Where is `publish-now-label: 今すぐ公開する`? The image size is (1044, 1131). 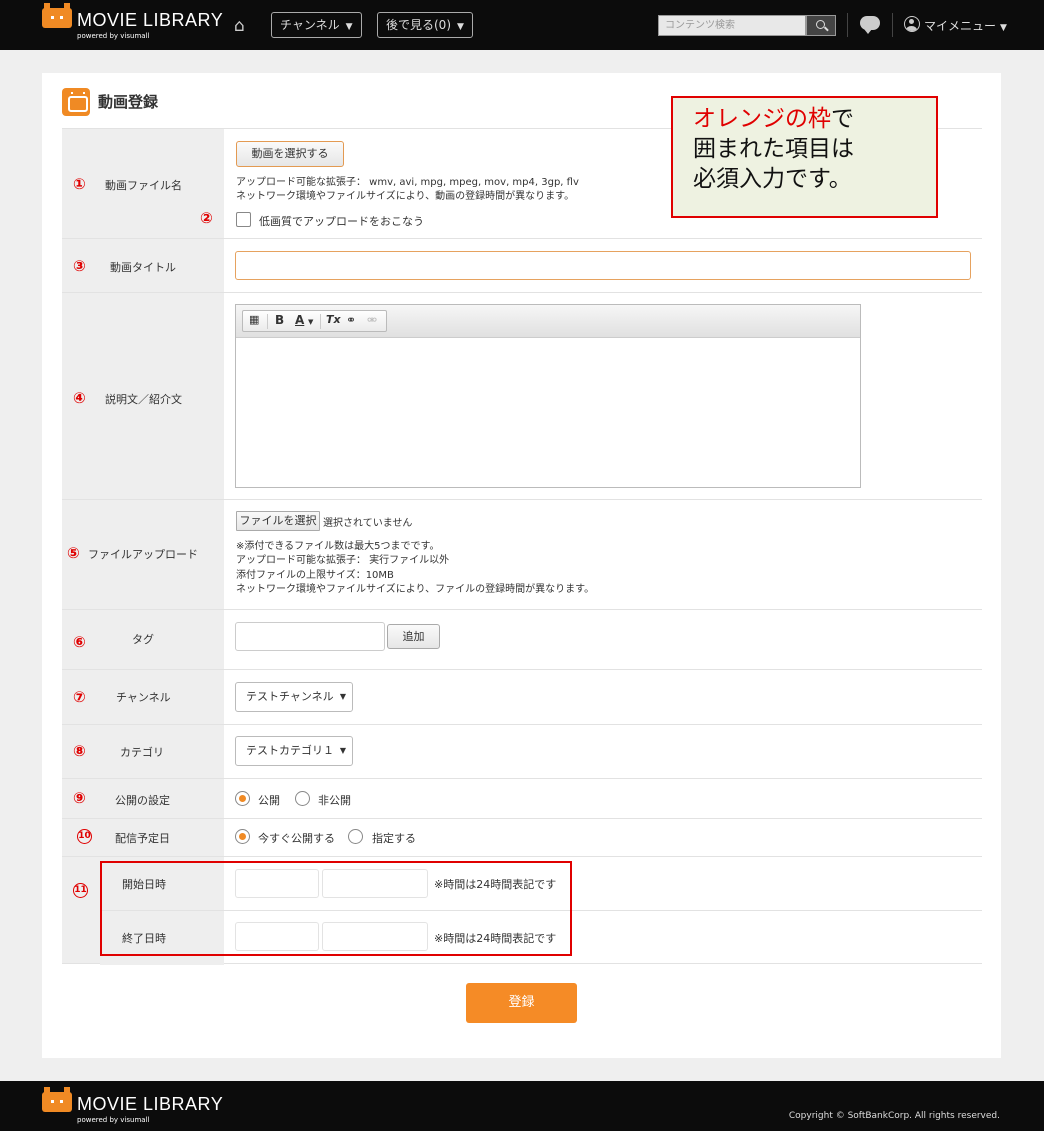 publish-now-label: 今すぐ公開する is located at coordinates (296, 838).